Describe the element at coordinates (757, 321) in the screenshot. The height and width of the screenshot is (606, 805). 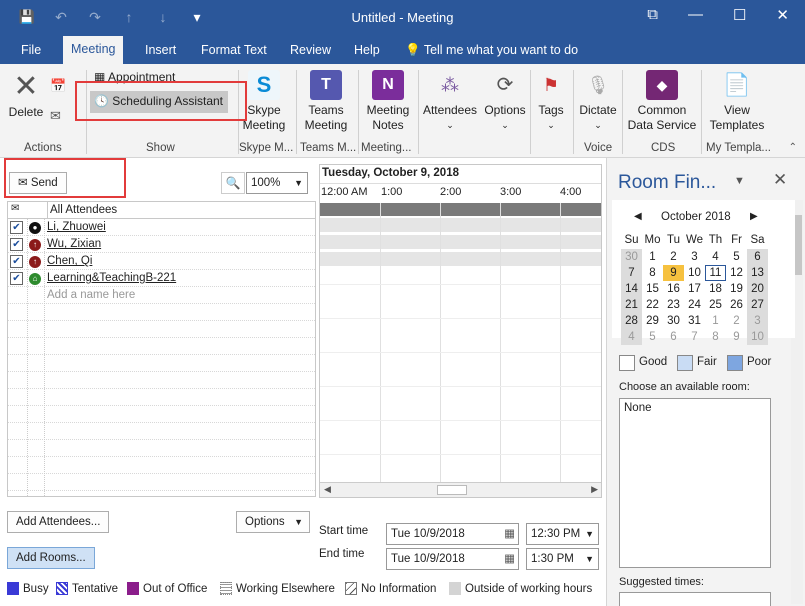
I see `calendar-day: 3` at that location.